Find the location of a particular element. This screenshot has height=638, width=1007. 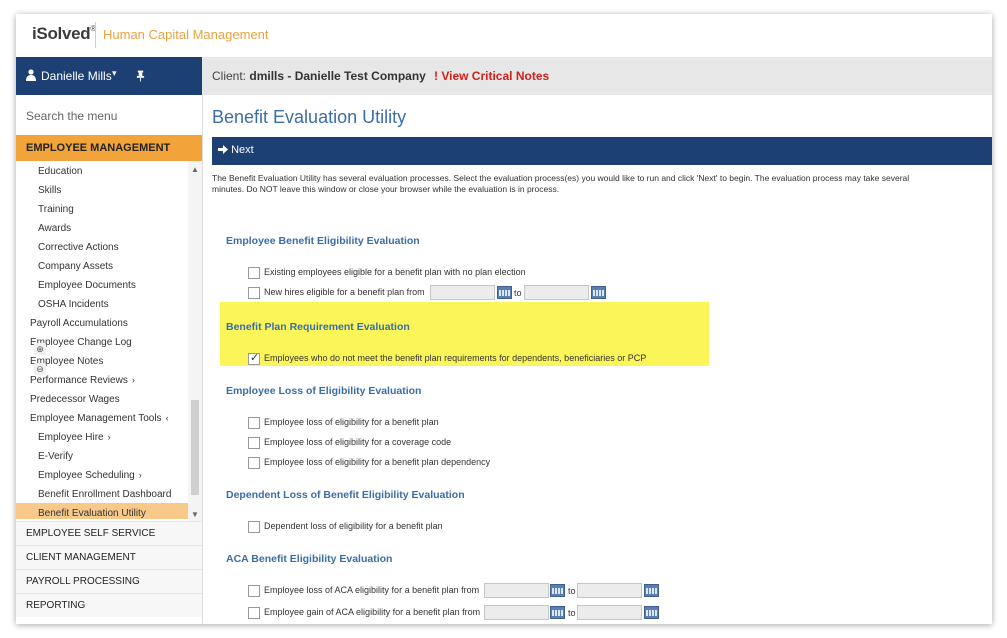

new-hires-from-date-input is located at coordinates (462, 292).